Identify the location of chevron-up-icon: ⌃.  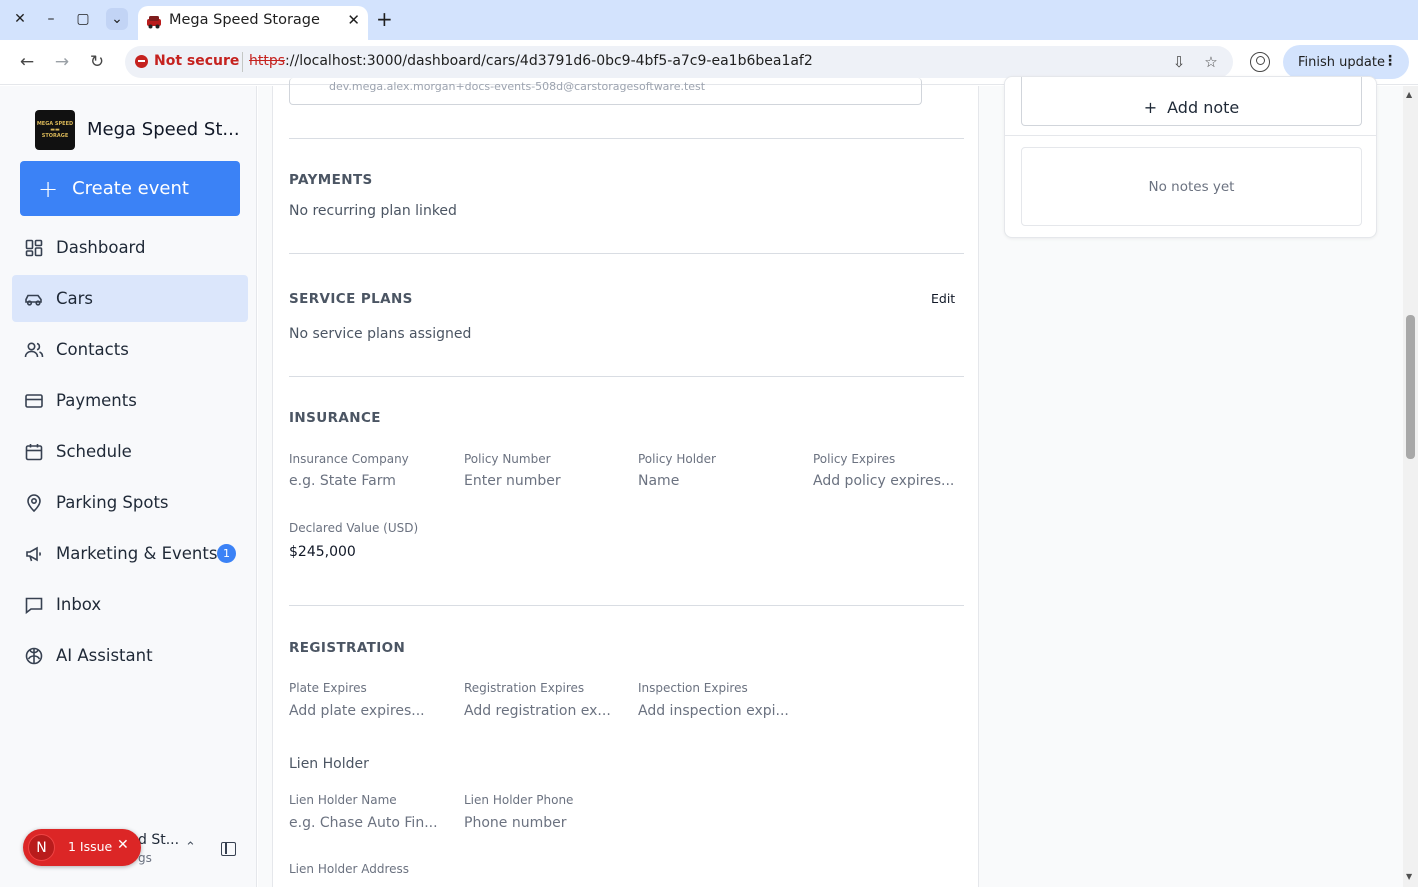
(190, 847).